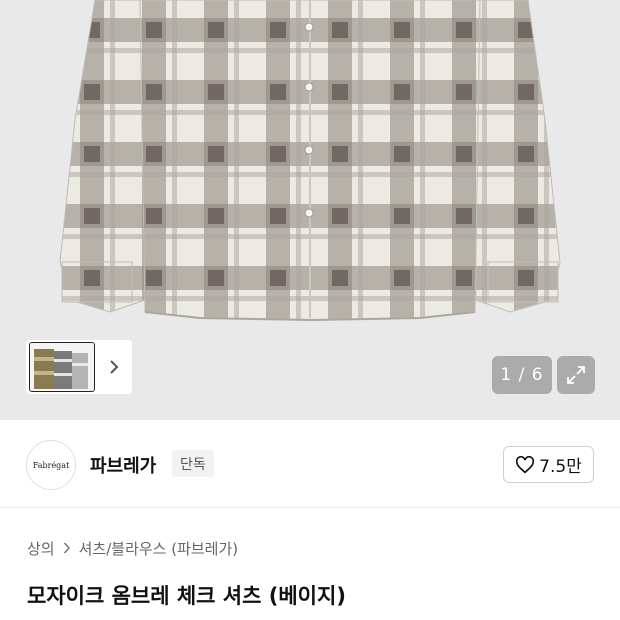 Image resolution: width=620 pixels, height=620 pixels. What do you see at coordinates (51, 465) in the screenshot?
I see `brand-logo: Fabrégat` at bounding box center [51, 465].